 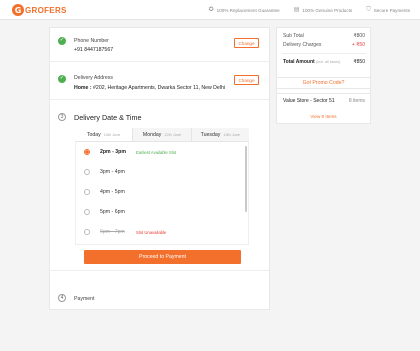 I want to click on document-icon: ▤, so click(x=296, y=10).